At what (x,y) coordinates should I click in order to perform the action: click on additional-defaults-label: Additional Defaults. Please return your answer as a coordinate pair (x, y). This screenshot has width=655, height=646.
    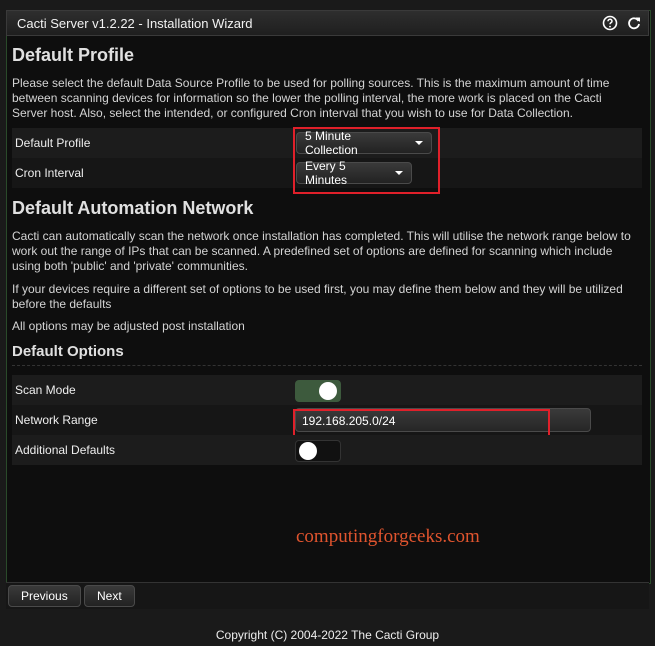
    Looking at the image, I should click on (65, 450).